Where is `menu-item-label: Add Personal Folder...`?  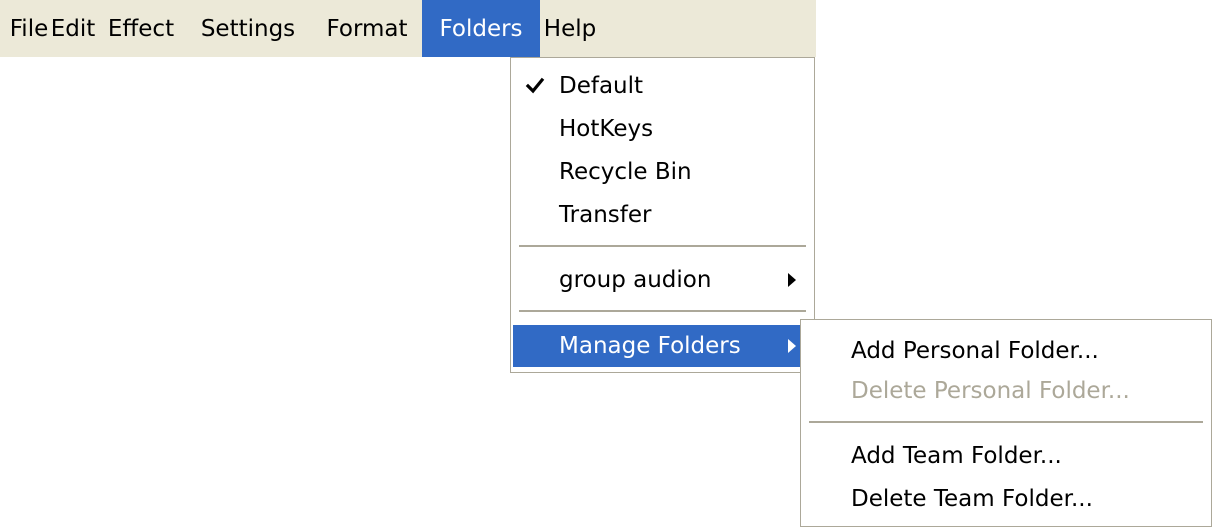 menu-item-label: Add Personal Folder... is located at coordinates (975, 351).